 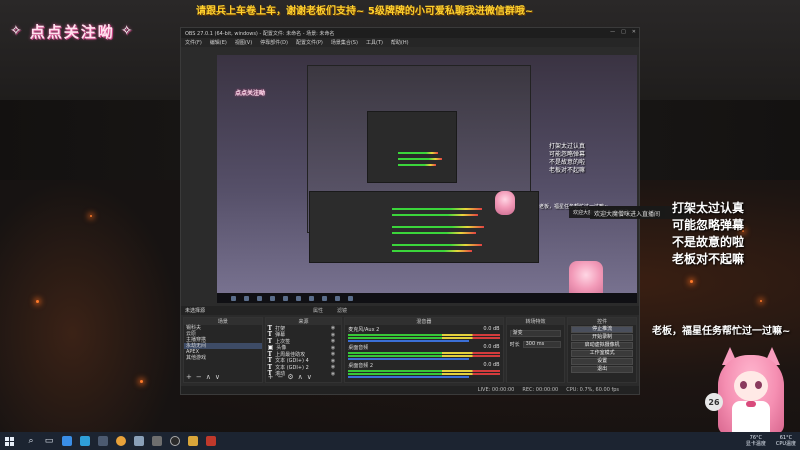 I want to click on avatar-face, so click(x=751, y=386).